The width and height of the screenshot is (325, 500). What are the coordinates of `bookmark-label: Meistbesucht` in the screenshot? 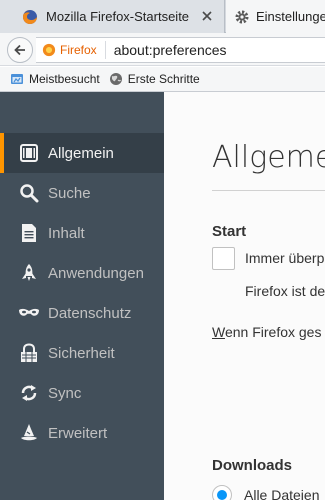 It's located at (64, 79).